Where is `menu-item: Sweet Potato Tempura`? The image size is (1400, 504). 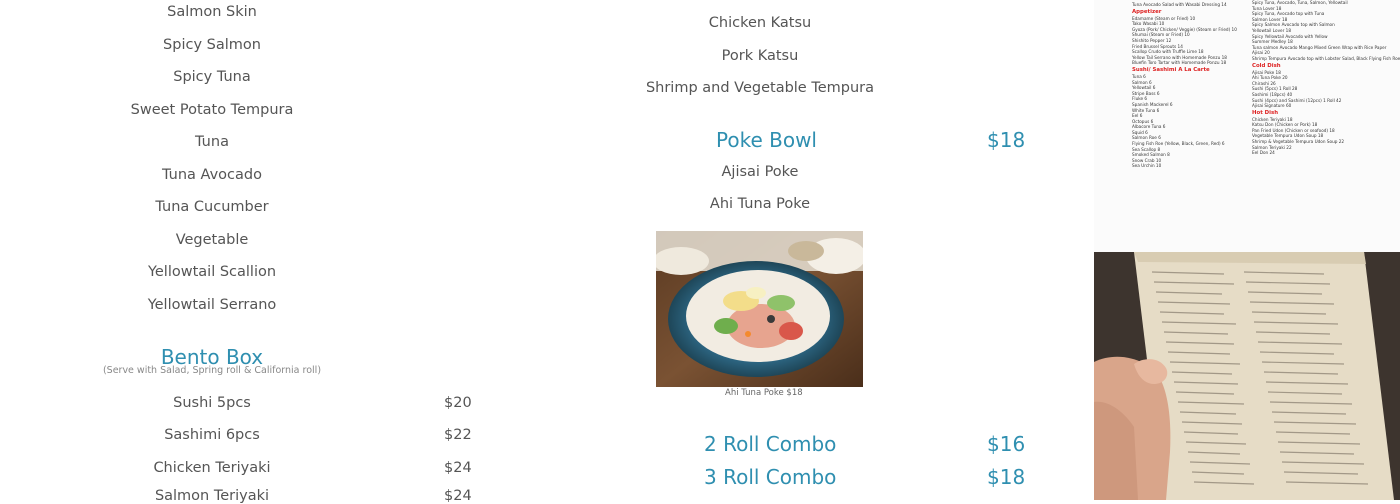
menu-item: Sweet Potato Tempura is located at coordinates (212, 110).